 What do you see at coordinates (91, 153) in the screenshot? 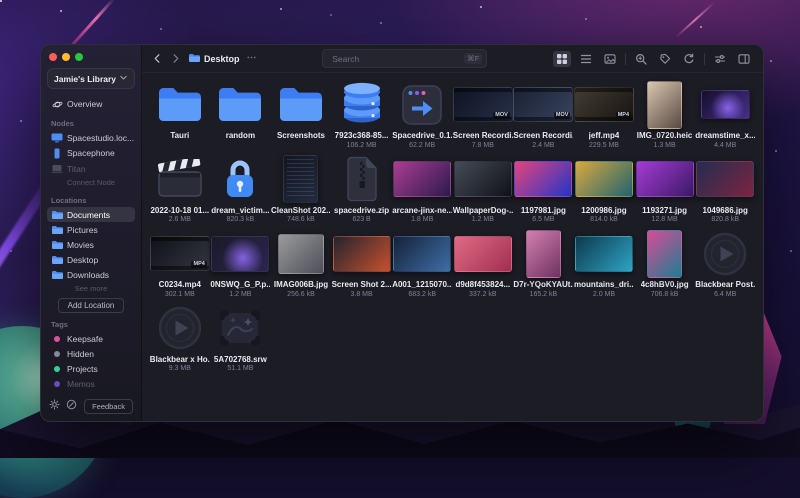
I see `sidebar-item-spacephone: Spacephone` at bounding box center [91, 153].